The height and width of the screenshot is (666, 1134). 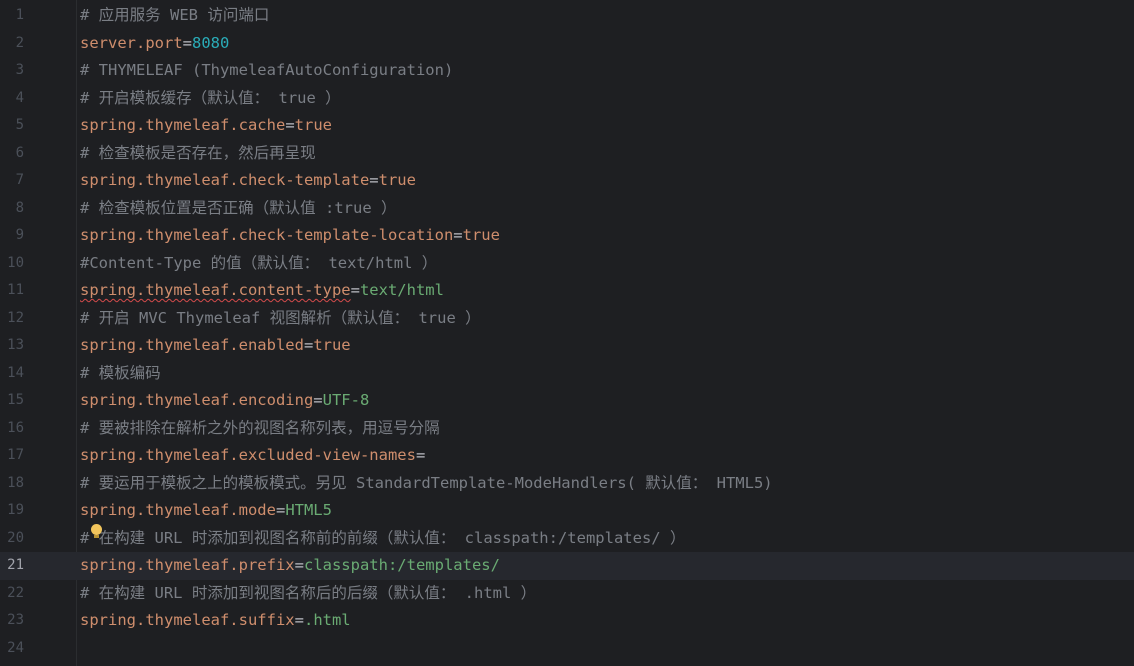 I want to click on line-number: 24, so click(x=15, y=647).